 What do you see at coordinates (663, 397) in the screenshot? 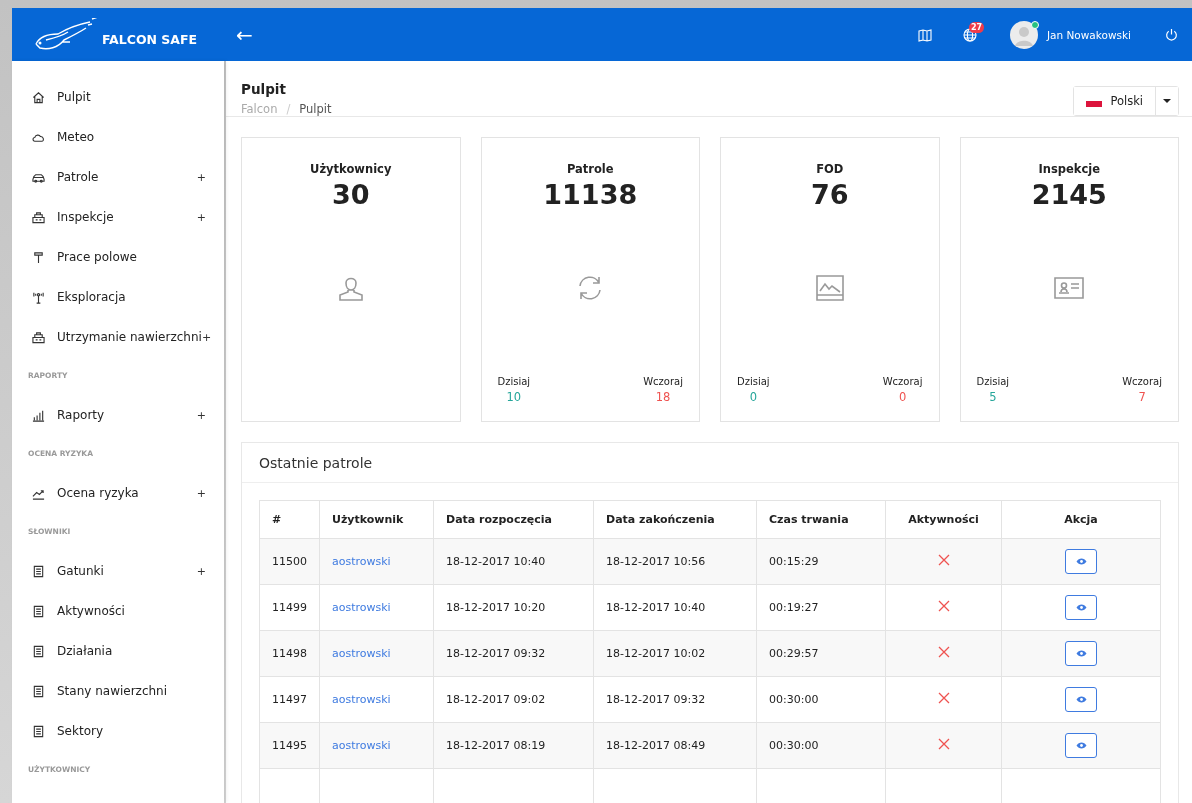
I see `yesterday-value: 18` at bounding box center [663, 397].